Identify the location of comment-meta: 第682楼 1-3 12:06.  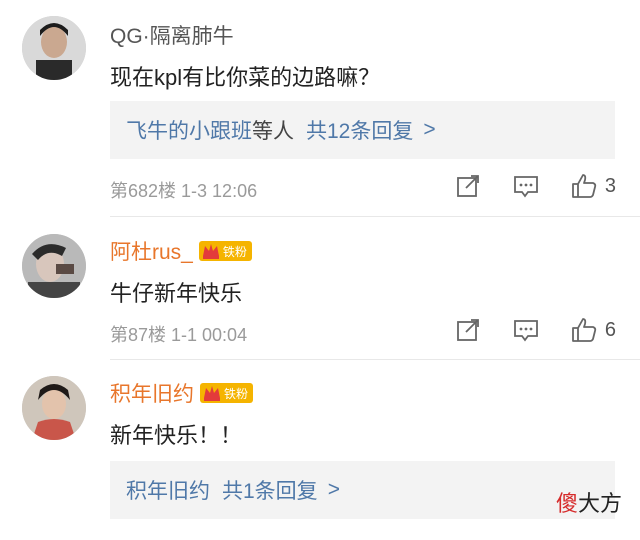
(184, 191).